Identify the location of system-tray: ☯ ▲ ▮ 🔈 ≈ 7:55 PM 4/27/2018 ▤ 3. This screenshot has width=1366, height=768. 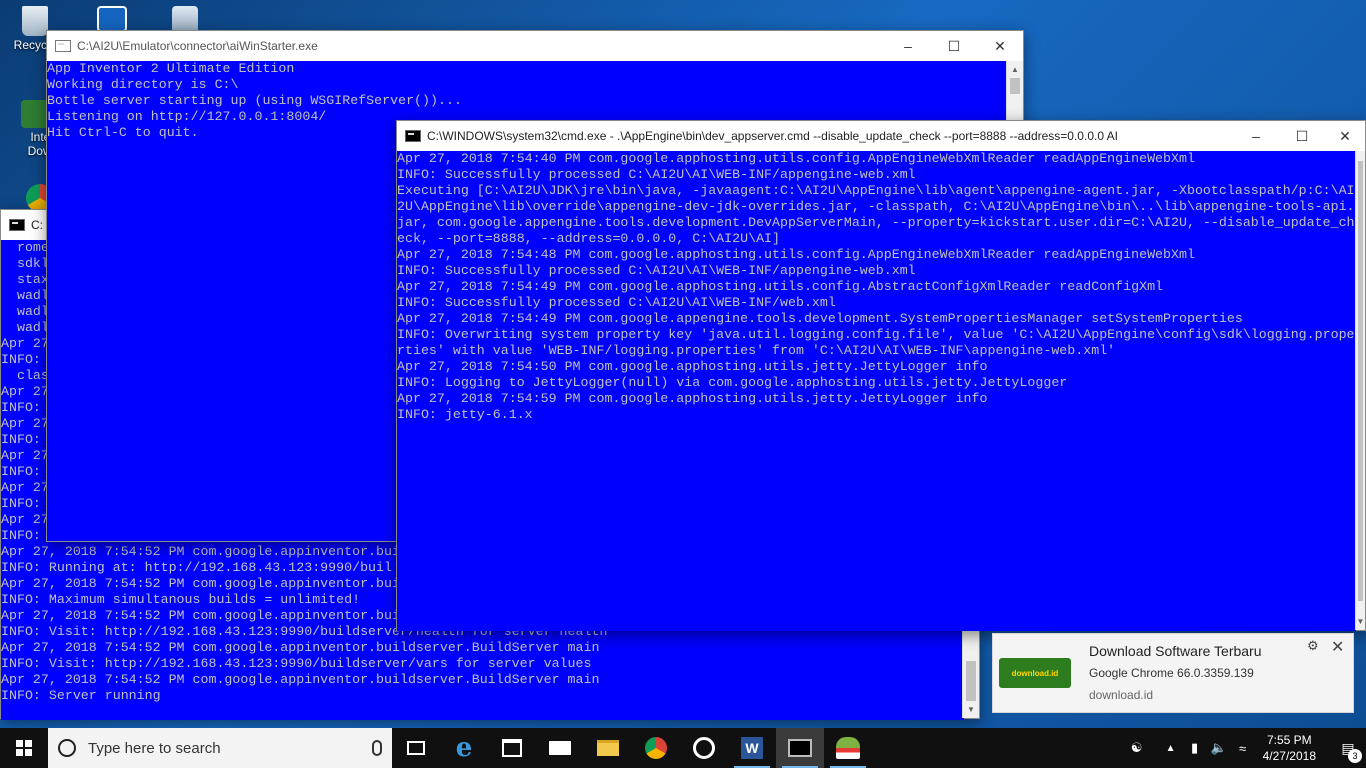
(1245, 748).